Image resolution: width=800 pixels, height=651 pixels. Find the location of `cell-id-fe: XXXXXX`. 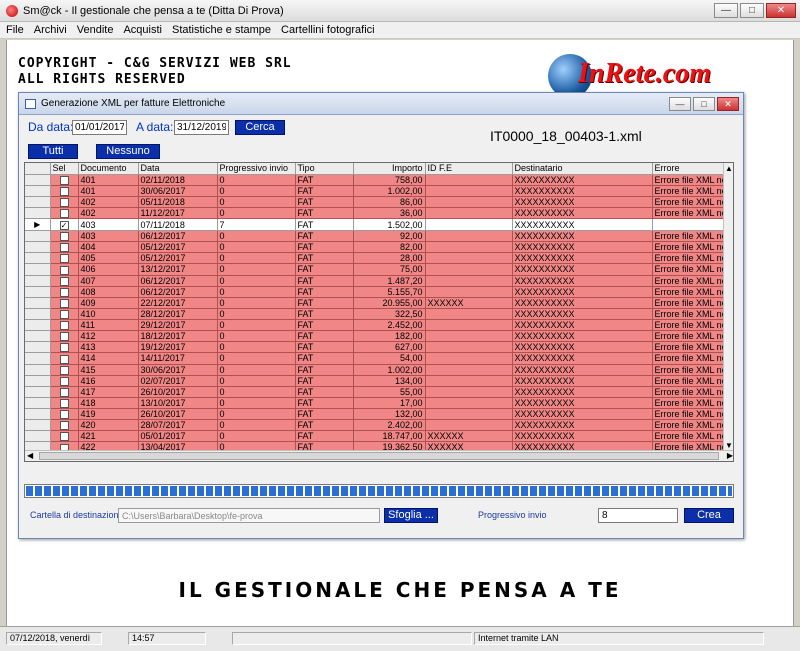

cell-id-fe: XXXXXX is located at coordinates (469, 303).